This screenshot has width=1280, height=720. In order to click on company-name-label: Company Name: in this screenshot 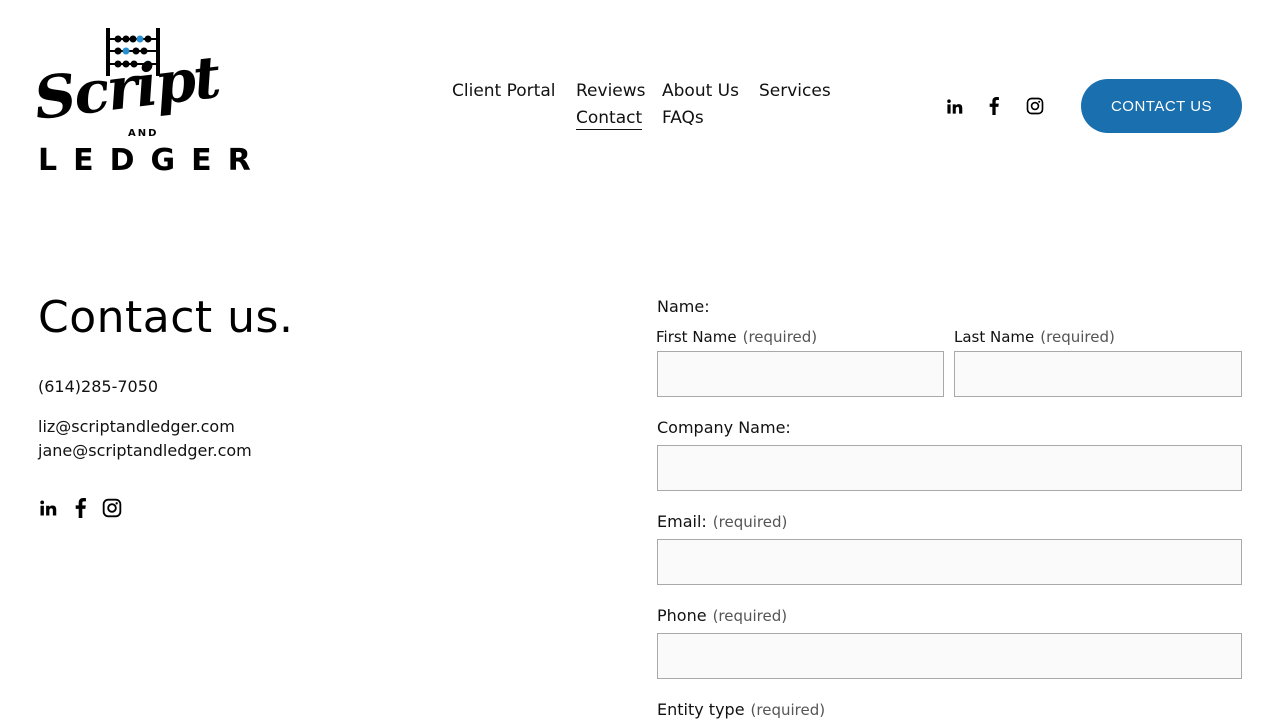, I will do `click(724, 427)`.